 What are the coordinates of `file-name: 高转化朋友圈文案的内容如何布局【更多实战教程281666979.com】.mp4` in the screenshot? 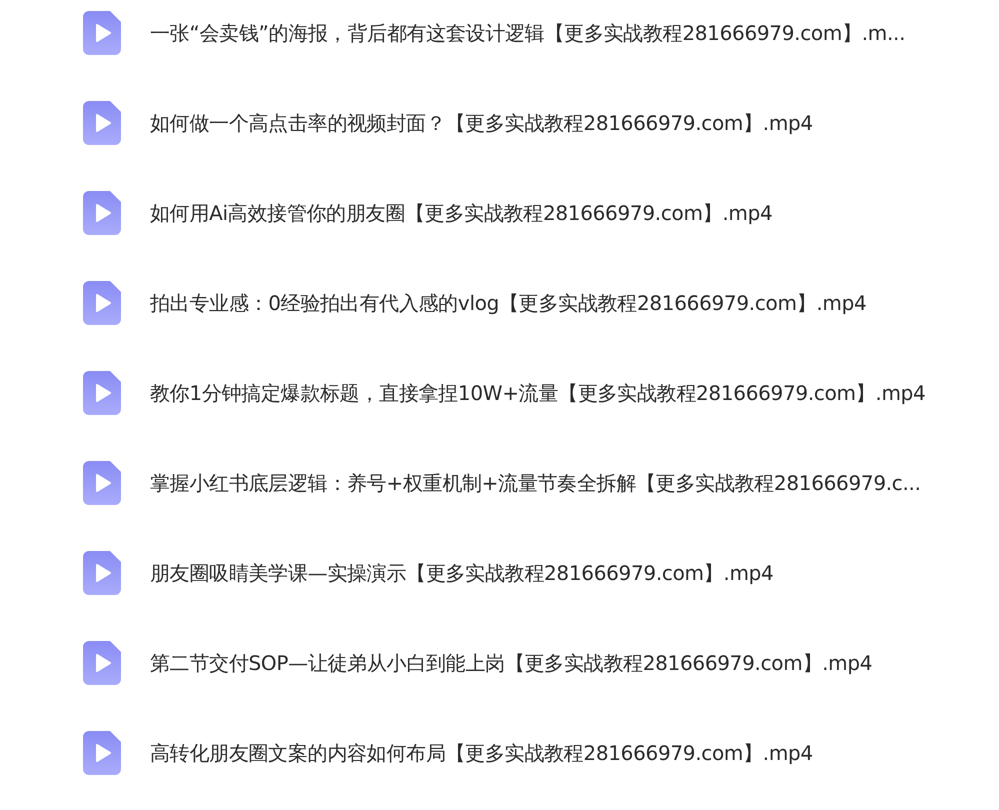 It's located at (481, 753).